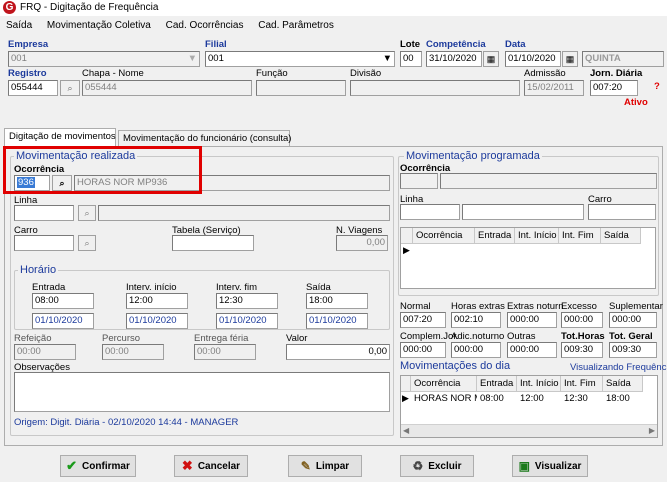 This screenshot has height=482, width=667. I want to click on lote-label: Lote, so click(410, 44).